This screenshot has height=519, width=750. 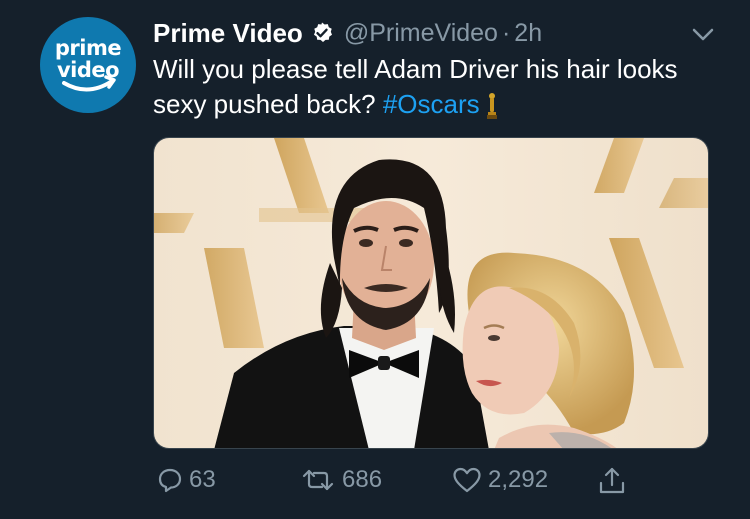 I want to click on chevron-down-icon, so click(x=703, y=35).